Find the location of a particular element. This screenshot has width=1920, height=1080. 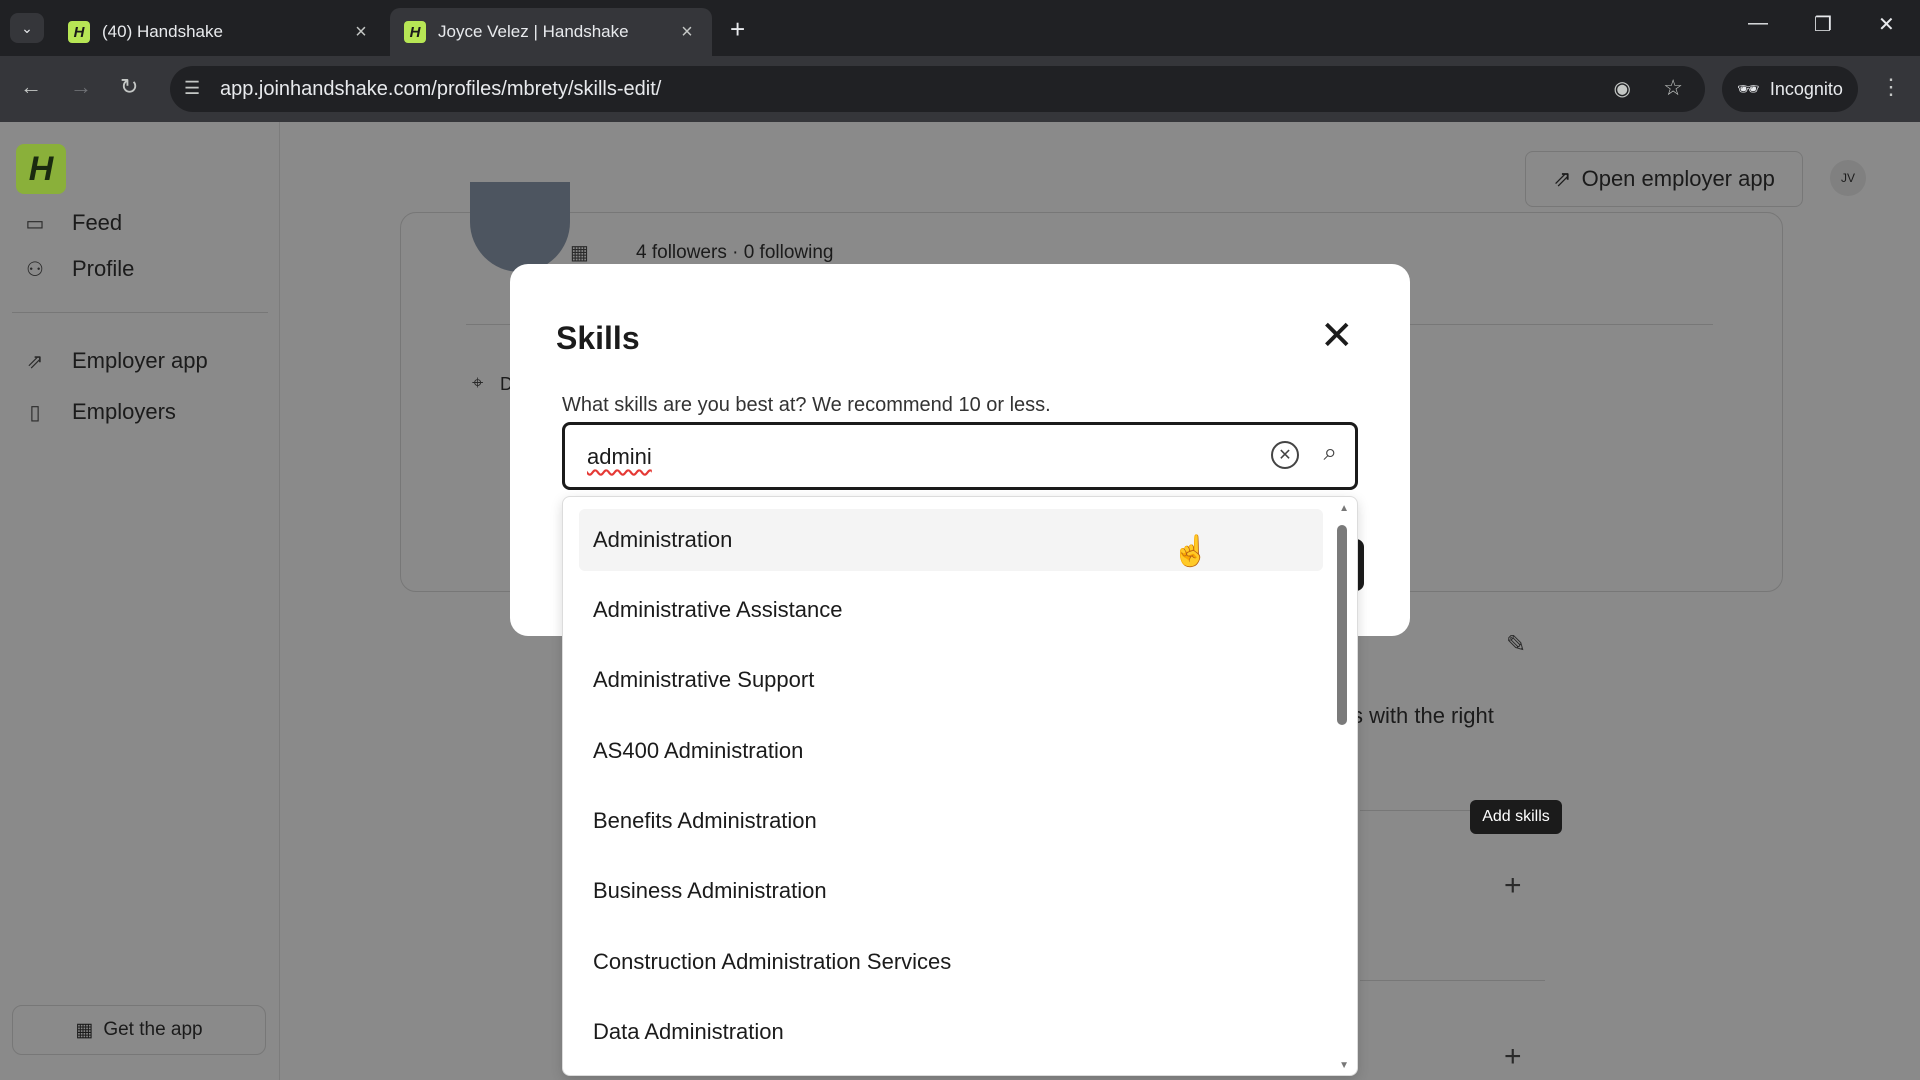

sidebar-divider is located at coordinates (140, 312).